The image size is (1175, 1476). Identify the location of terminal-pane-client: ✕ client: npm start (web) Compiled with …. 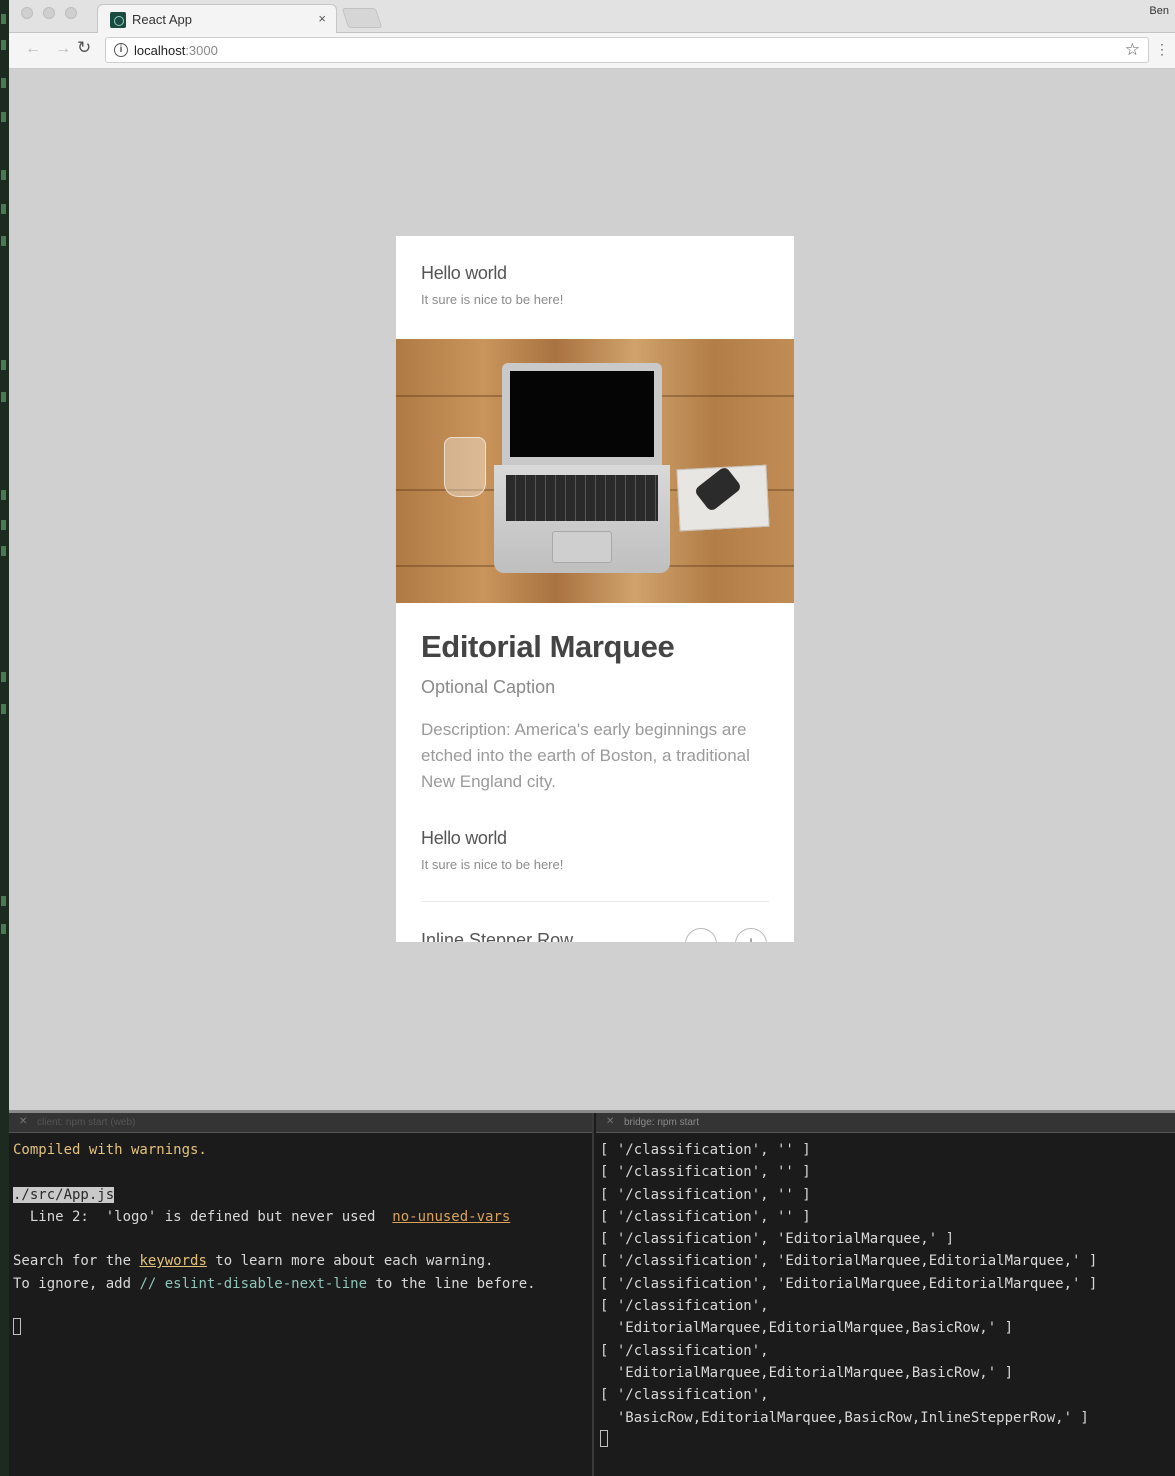
(301, 1294).